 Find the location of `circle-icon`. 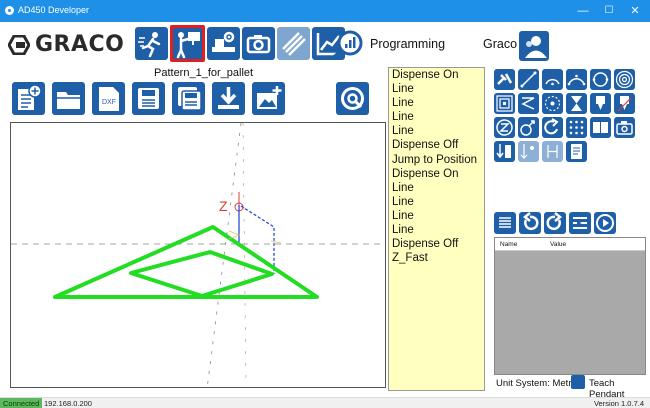

circle-icon is located at coordinates (600, 79).